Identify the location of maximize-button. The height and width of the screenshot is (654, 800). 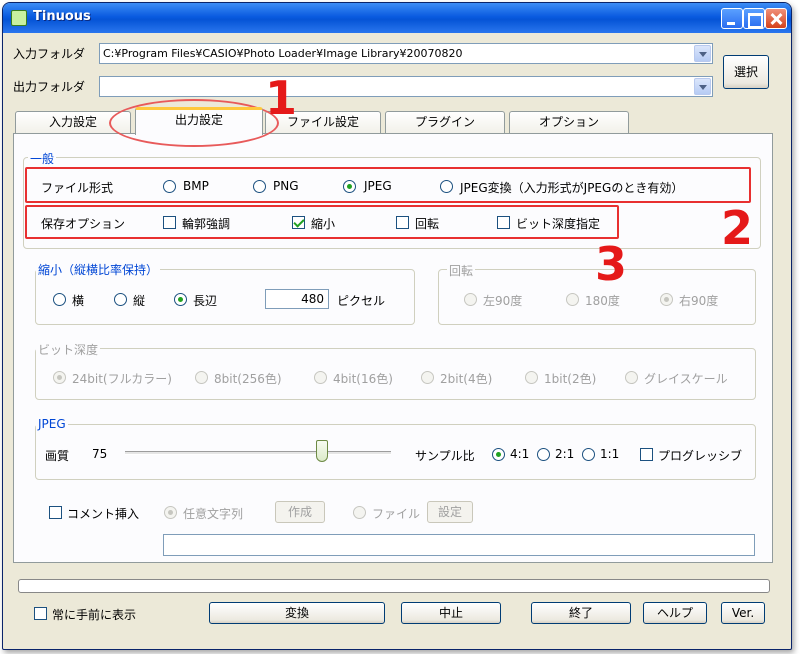
(754, 18).